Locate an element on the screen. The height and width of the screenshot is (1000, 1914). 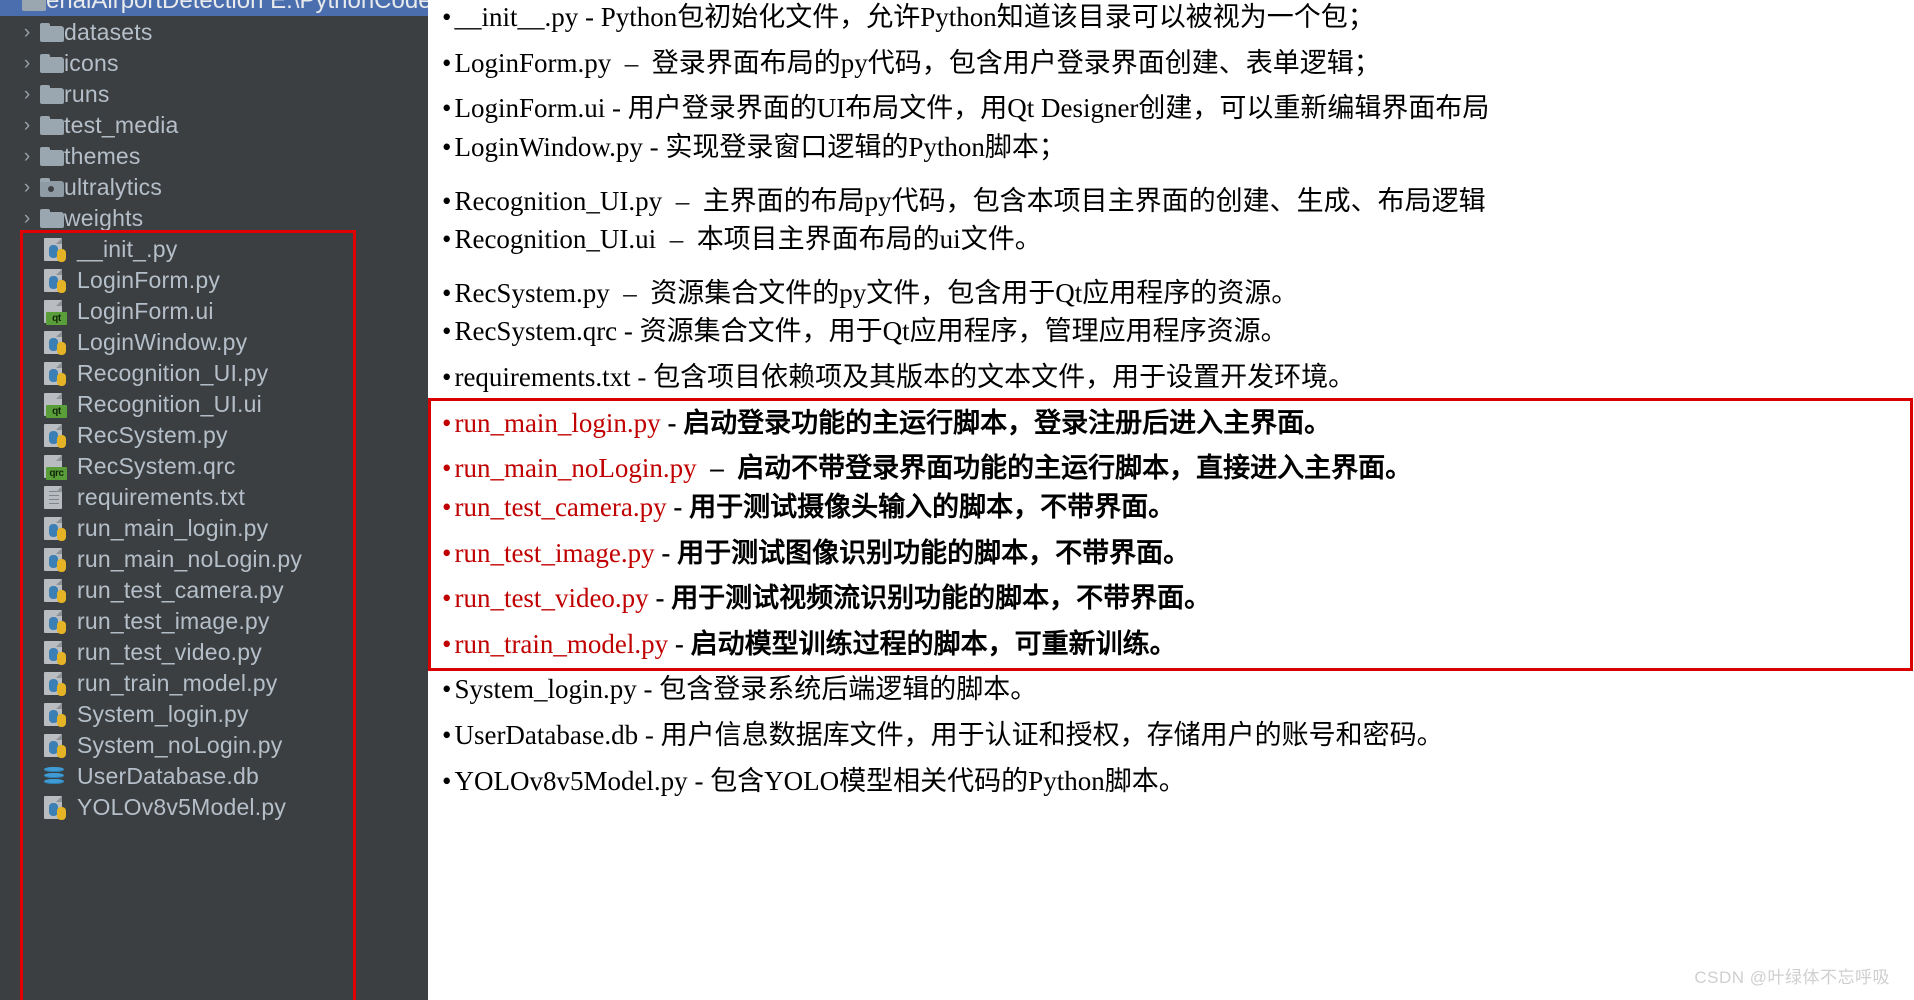
tree-file-row: qt Recognition_UI.ui is located at coordinates (214, 404).